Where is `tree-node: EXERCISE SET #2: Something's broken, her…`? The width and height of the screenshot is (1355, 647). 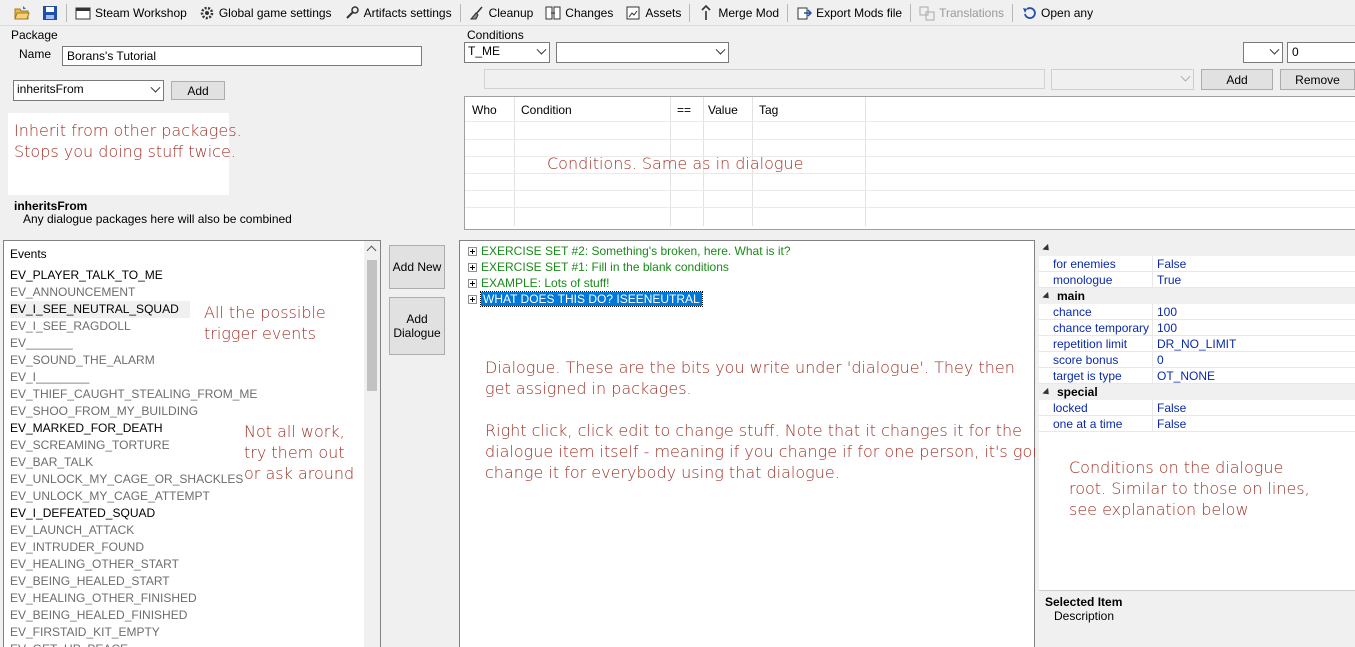
tree-node: EXERCISE SET #2: Something's broken, her… is located at coordinates (629, 251).